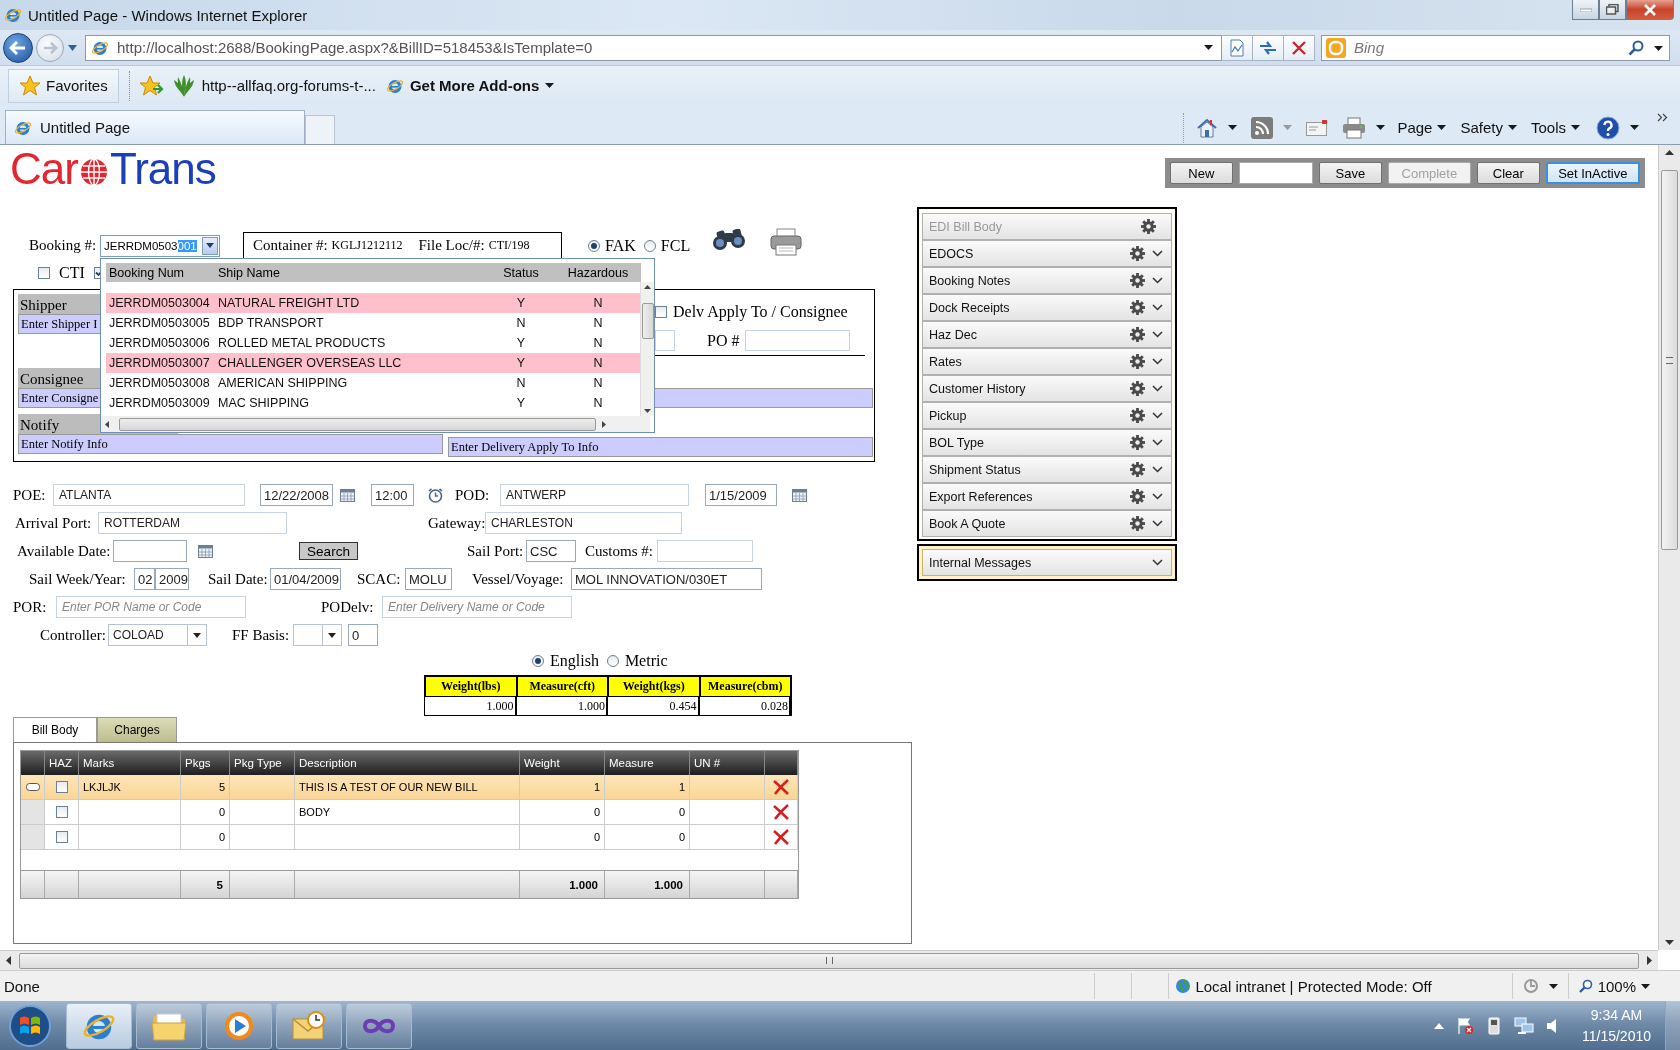 Image resolution: width=1680 pixels, height=1050 pixels. What do you see at coordinates (290, 245) in the screenshot?
I see `field-label: Container #:` at bounding box center [290, 245].